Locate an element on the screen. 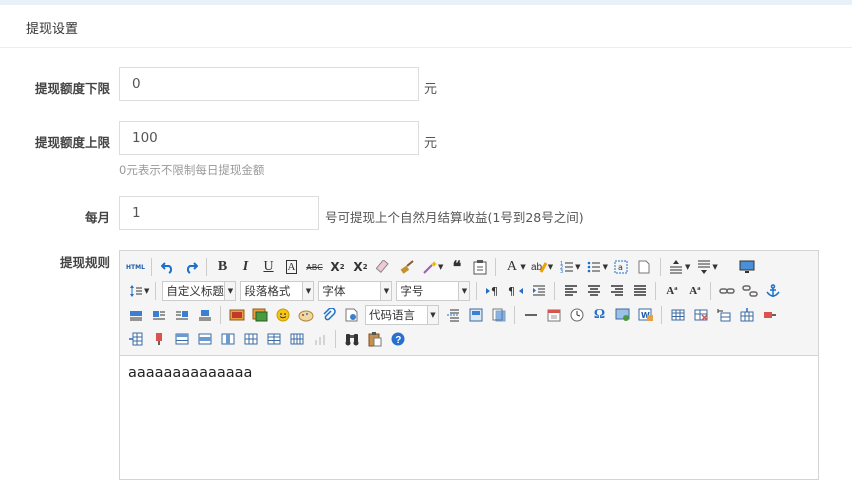 This screenshot has height=480, width=852. ordered-list-icon: 123 is located at coordinates (567, 267).